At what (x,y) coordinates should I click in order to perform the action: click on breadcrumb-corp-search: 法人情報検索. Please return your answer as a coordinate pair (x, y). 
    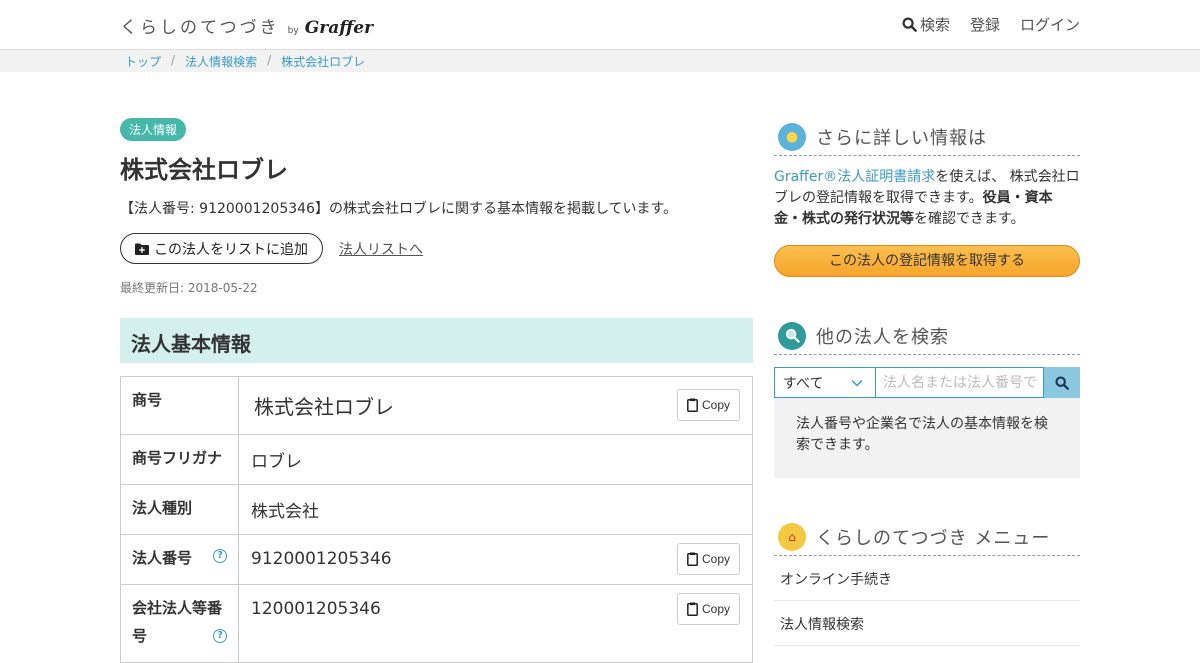
    Looking at the image, I should click on (221, 61).